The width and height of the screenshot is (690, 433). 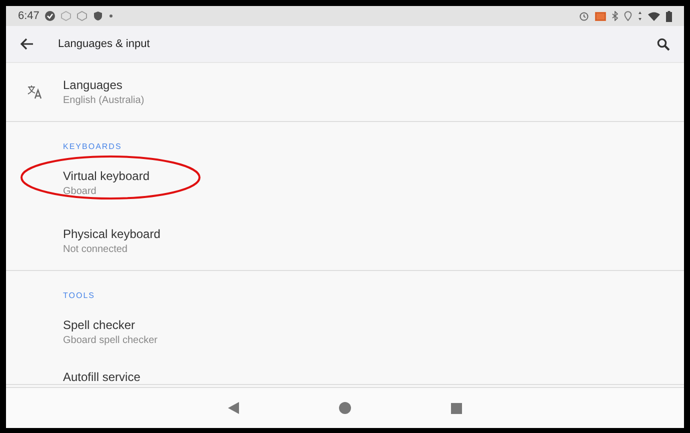 What do you see at coordinates (345, 92) in the screenshot?
I see `settings-item: Languages English (Australia)` at bounding box center [345, 92].